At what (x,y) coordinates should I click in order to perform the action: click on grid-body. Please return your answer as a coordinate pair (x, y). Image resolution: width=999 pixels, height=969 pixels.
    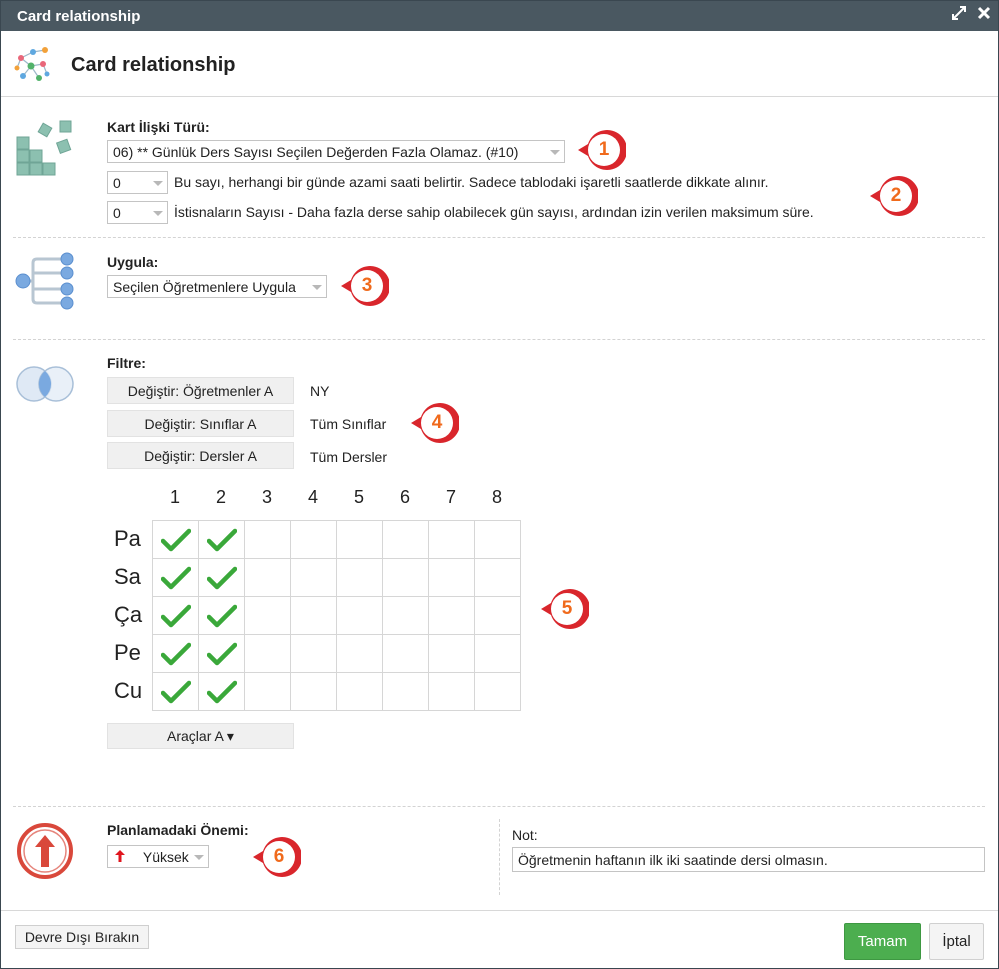
    Looking at the image, I should click on (336, 615).